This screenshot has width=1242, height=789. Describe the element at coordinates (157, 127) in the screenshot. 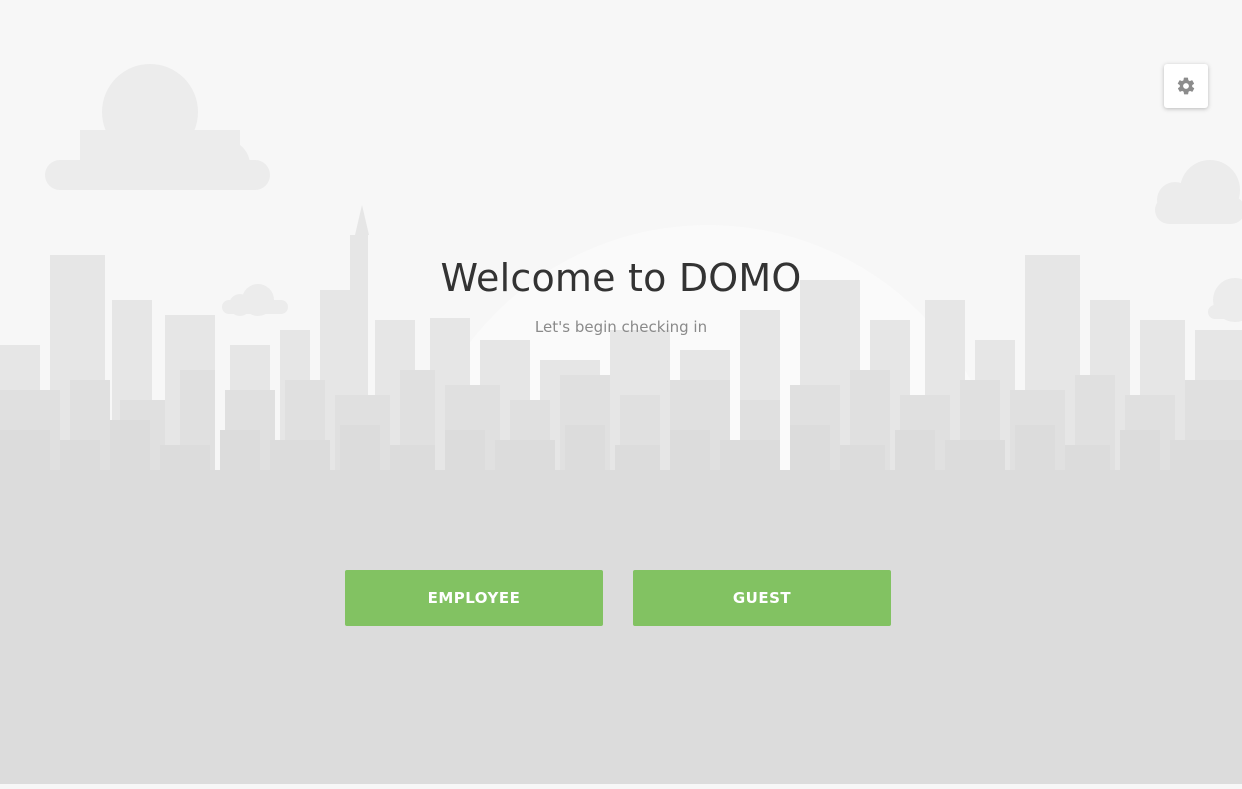

I see `cloud-illustration` at that location.